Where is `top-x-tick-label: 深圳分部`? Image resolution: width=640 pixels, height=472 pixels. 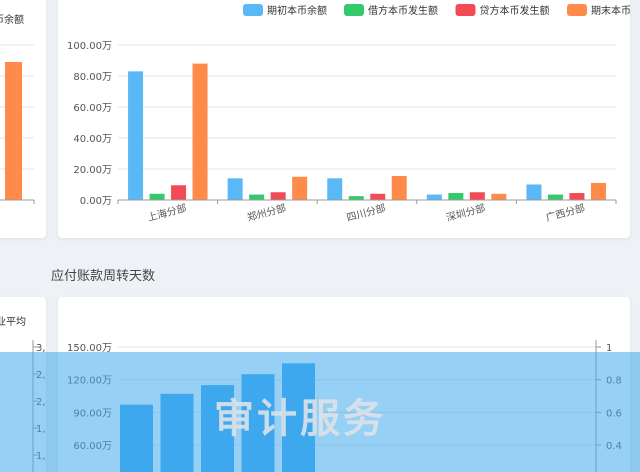
top-x-tick-label: 深圳分部 is located at coordinates (466, 212).